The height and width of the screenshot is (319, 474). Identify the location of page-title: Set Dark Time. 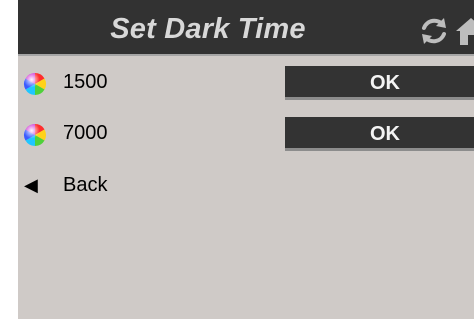
(208, 29).